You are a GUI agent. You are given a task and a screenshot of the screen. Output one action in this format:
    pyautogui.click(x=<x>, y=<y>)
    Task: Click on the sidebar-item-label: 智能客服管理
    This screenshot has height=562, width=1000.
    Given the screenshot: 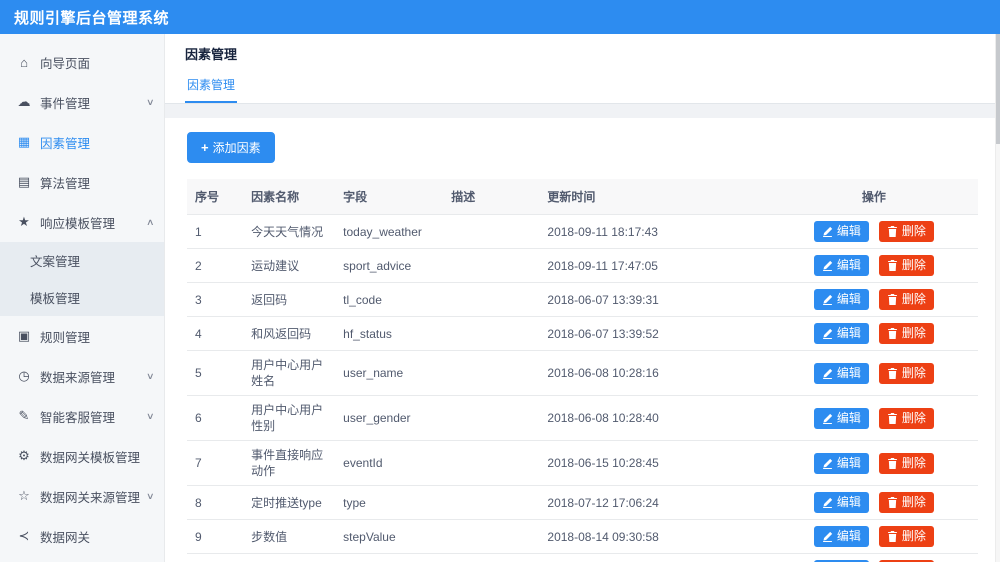 What is the action you would take?
    pyautogui.click(x=78, y=417)
    